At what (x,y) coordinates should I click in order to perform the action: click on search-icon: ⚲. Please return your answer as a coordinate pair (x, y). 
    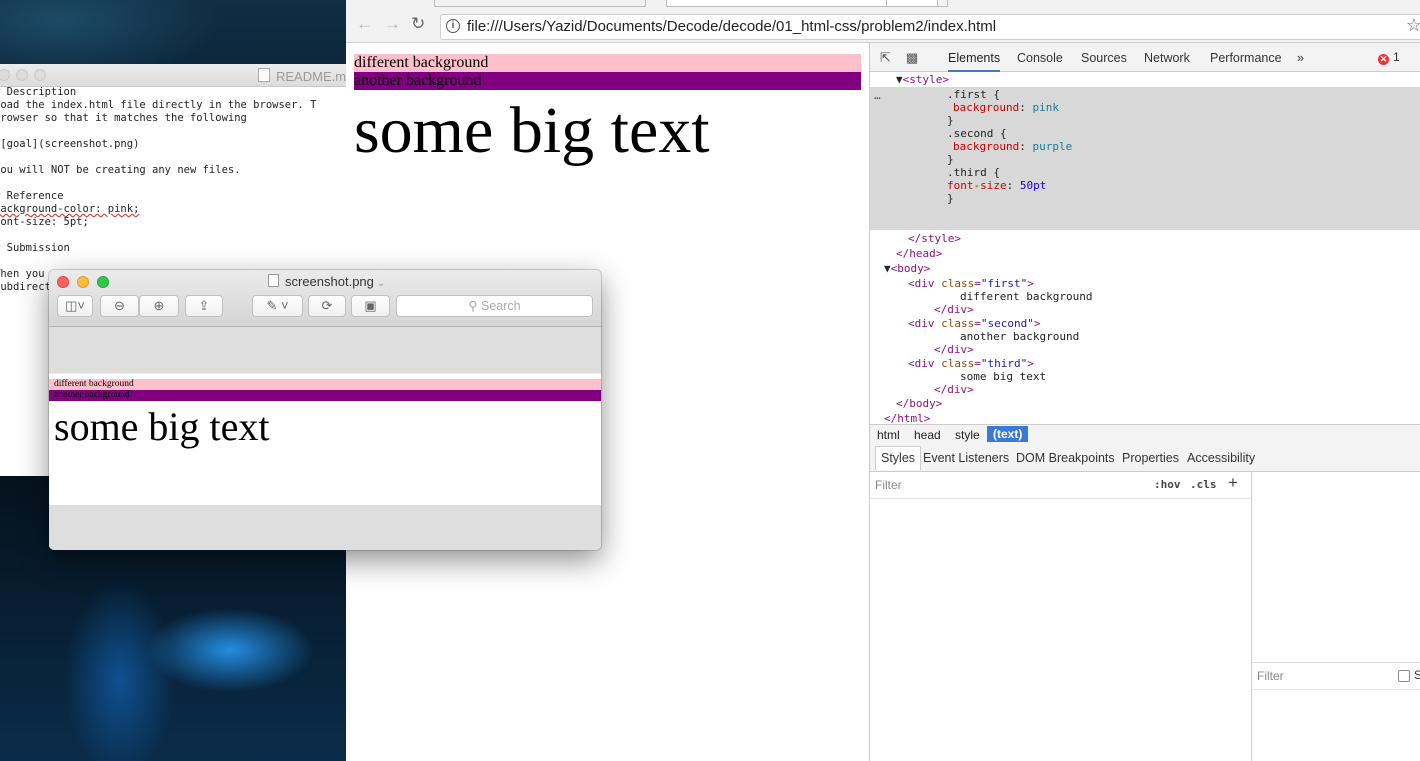
    Looking at the image, I should click on (475, 306).